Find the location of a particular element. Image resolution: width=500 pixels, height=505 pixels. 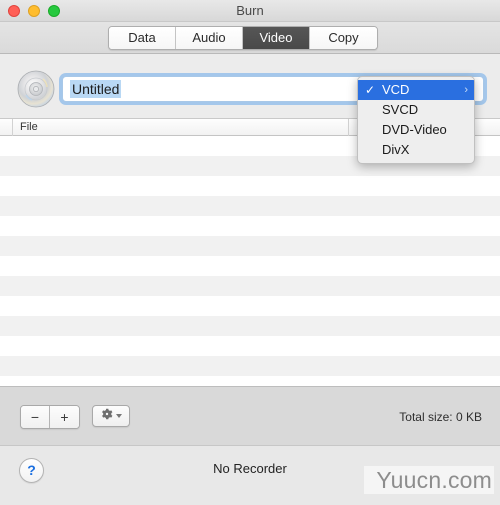

tab-audio: Audio is located at coordinates (209, 38).